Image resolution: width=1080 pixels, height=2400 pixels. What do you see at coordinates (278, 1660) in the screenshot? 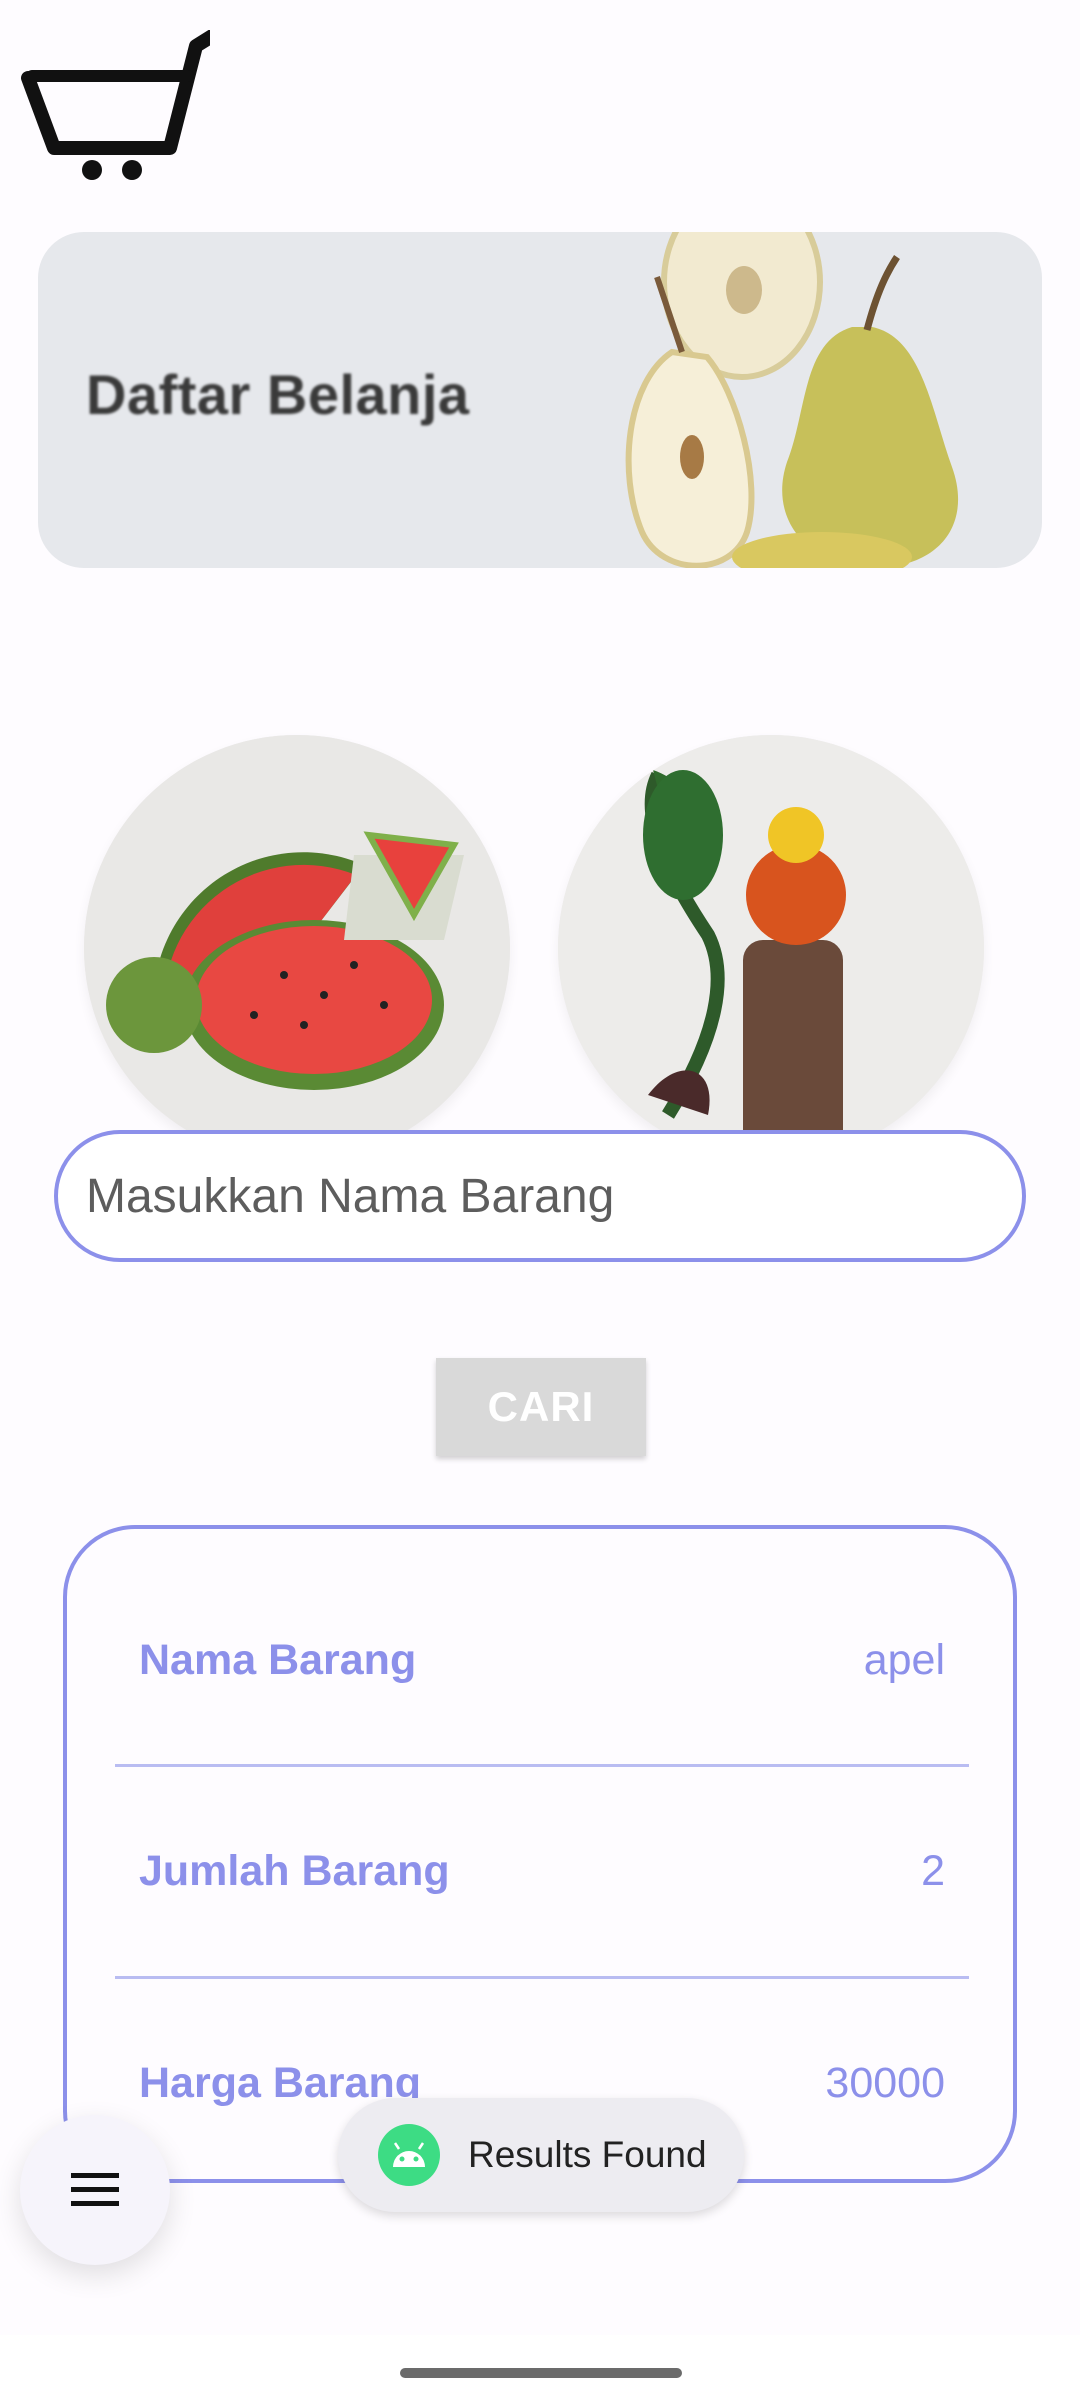
I see `item-name-label: Nama Barang` at bounding box center [278, 1660].